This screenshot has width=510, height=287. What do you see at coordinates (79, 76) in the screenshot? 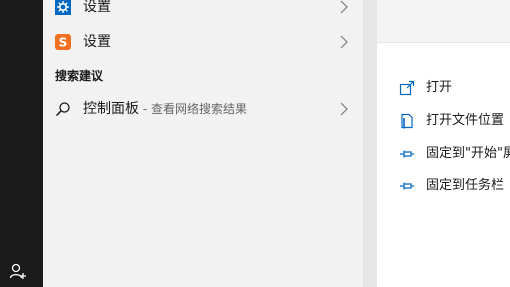
I see `suggestions-header: 搜索建议` at bounding box center [79, 76].